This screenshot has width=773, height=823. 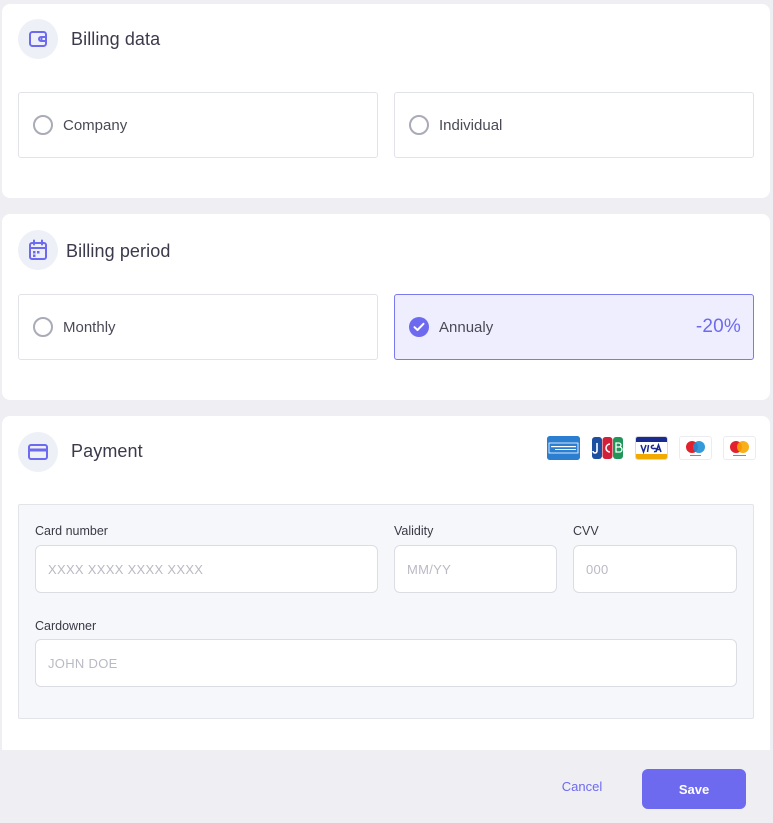 I want to click on option-monthly: Monthly, so click(x=198, y=327).